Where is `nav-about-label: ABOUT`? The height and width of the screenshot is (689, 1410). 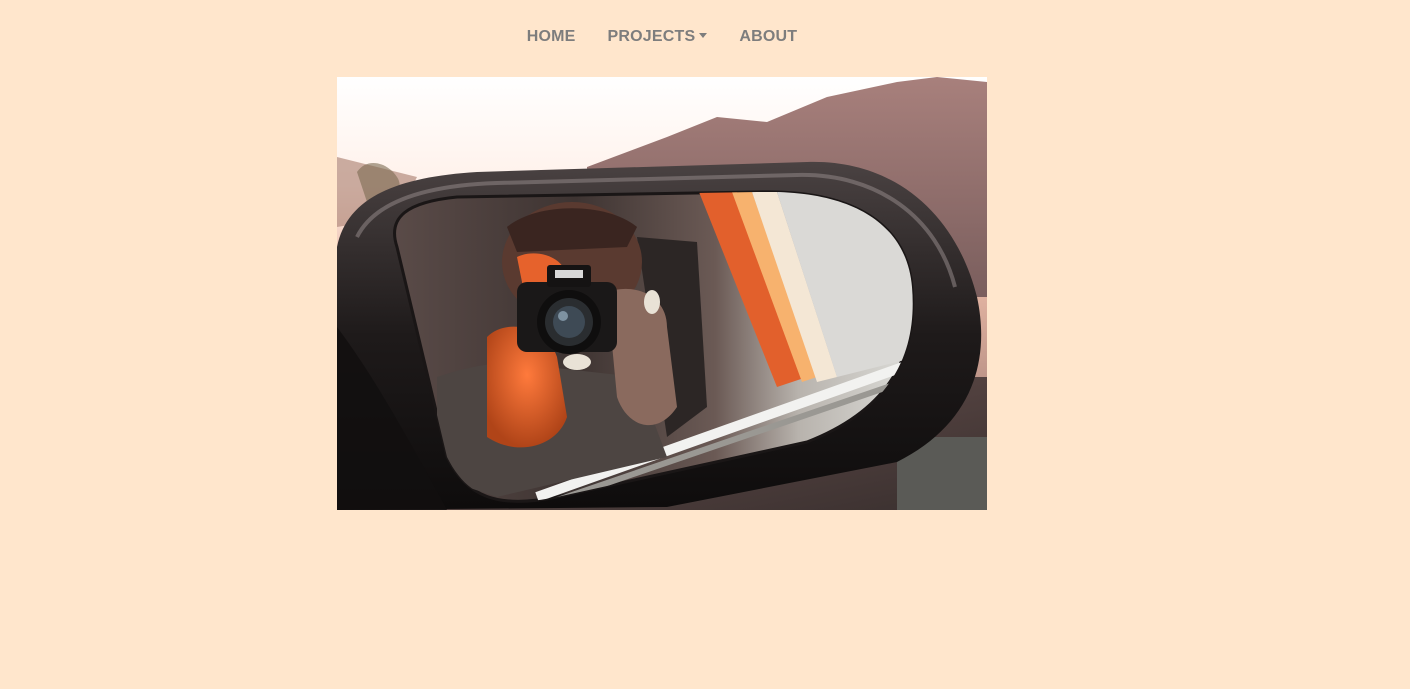 nav-about-label: ABOUT is located at coordinates (768, 36).